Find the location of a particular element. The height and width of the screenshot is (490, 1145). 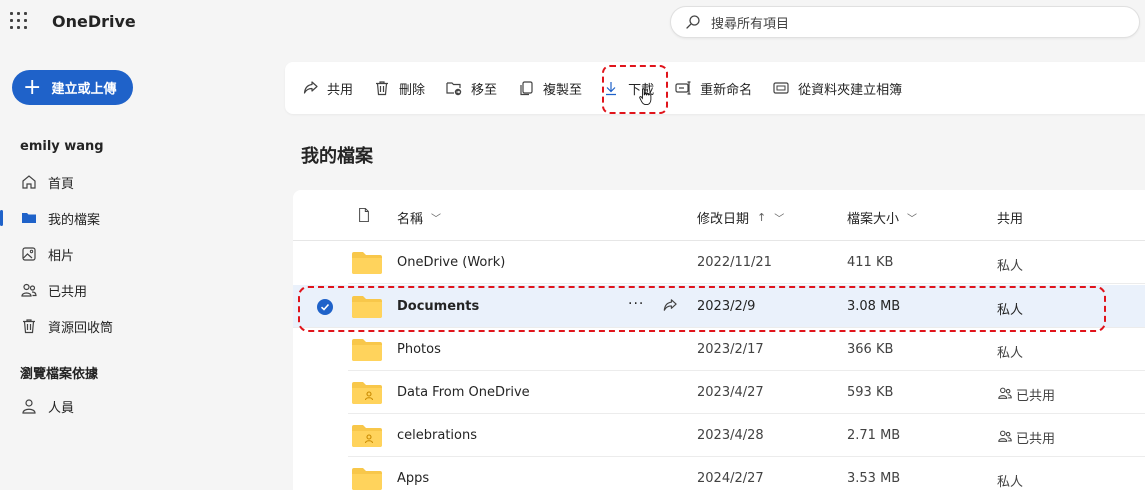

modified-date: 2023/4/28 is located at coordinates (730, 435).